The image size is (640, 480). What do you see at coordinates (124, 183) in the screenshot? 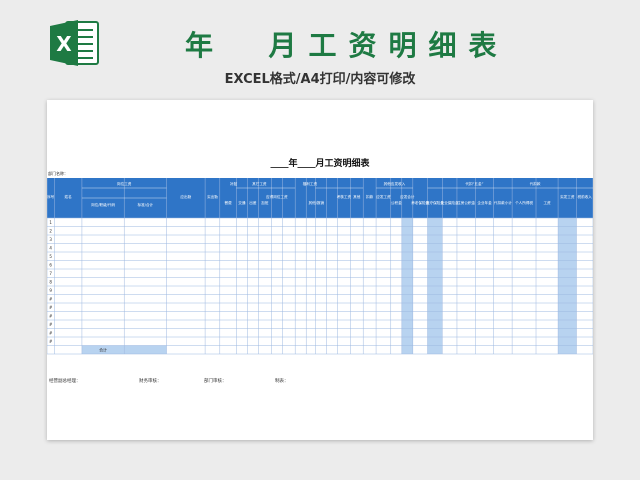
I see `header-cell-label: 岗位工资` at bounding box center [124, 183].